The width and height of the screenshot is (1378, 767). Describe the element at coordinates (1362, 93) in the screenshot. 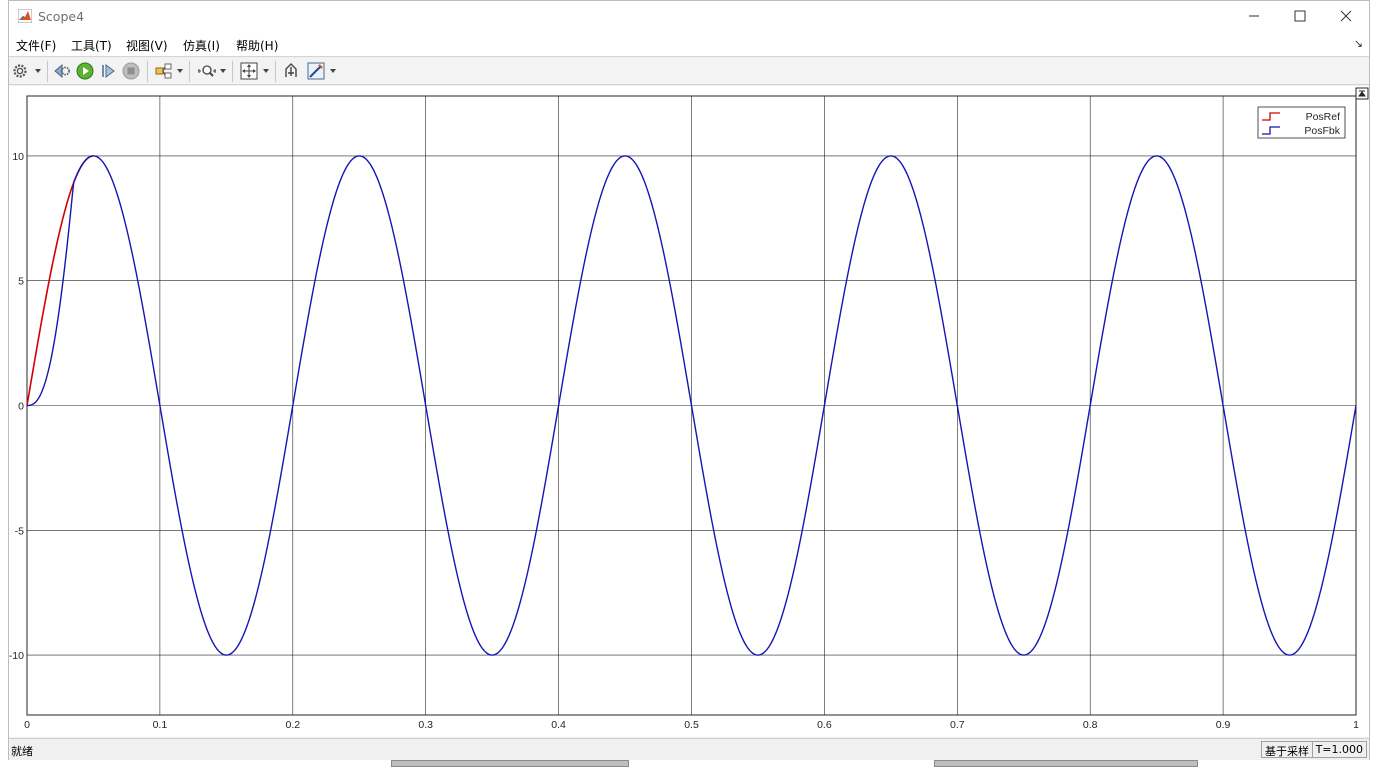

I see `expand-axes-button` at that location.